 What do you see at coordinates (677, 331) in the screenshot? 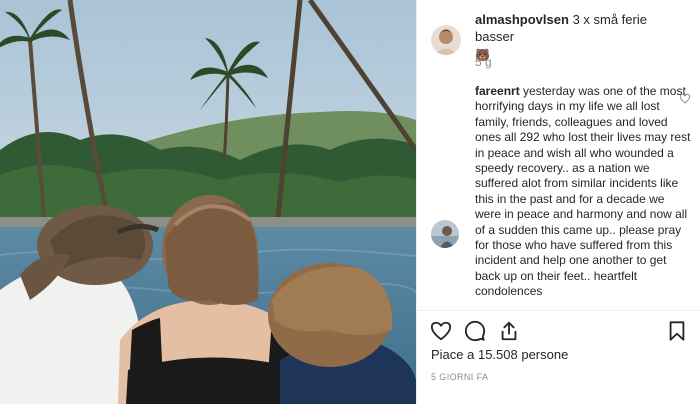
I see `bookmark-icon` at bounding box center [677, 331].